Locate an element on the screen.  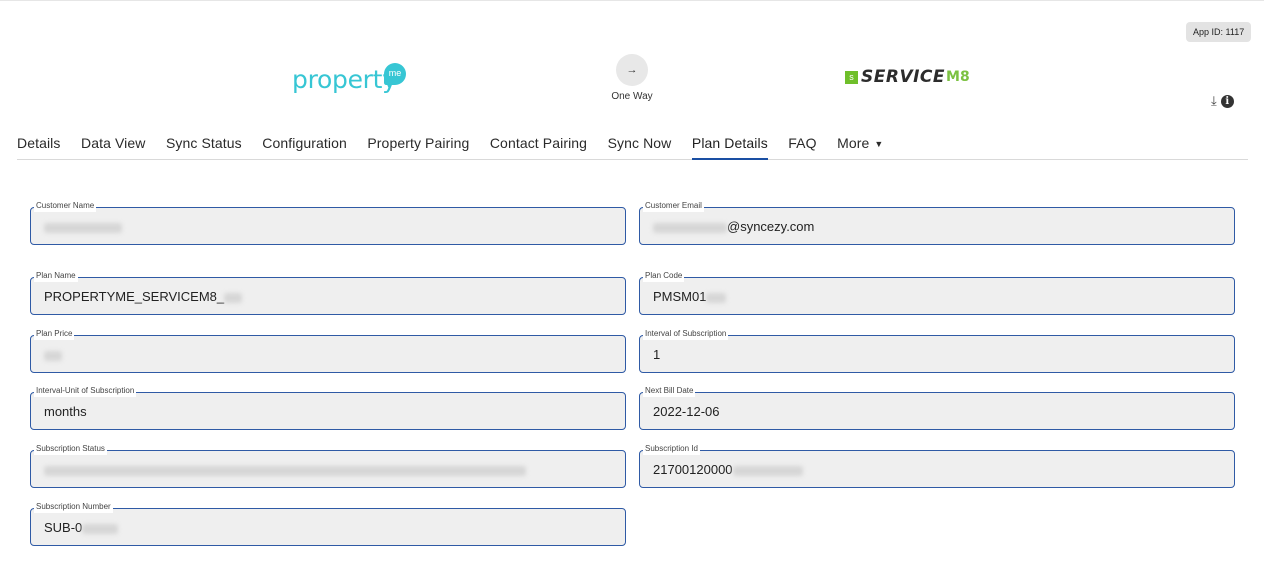
field-label: Customer Email is located at coordinates (673, 206).